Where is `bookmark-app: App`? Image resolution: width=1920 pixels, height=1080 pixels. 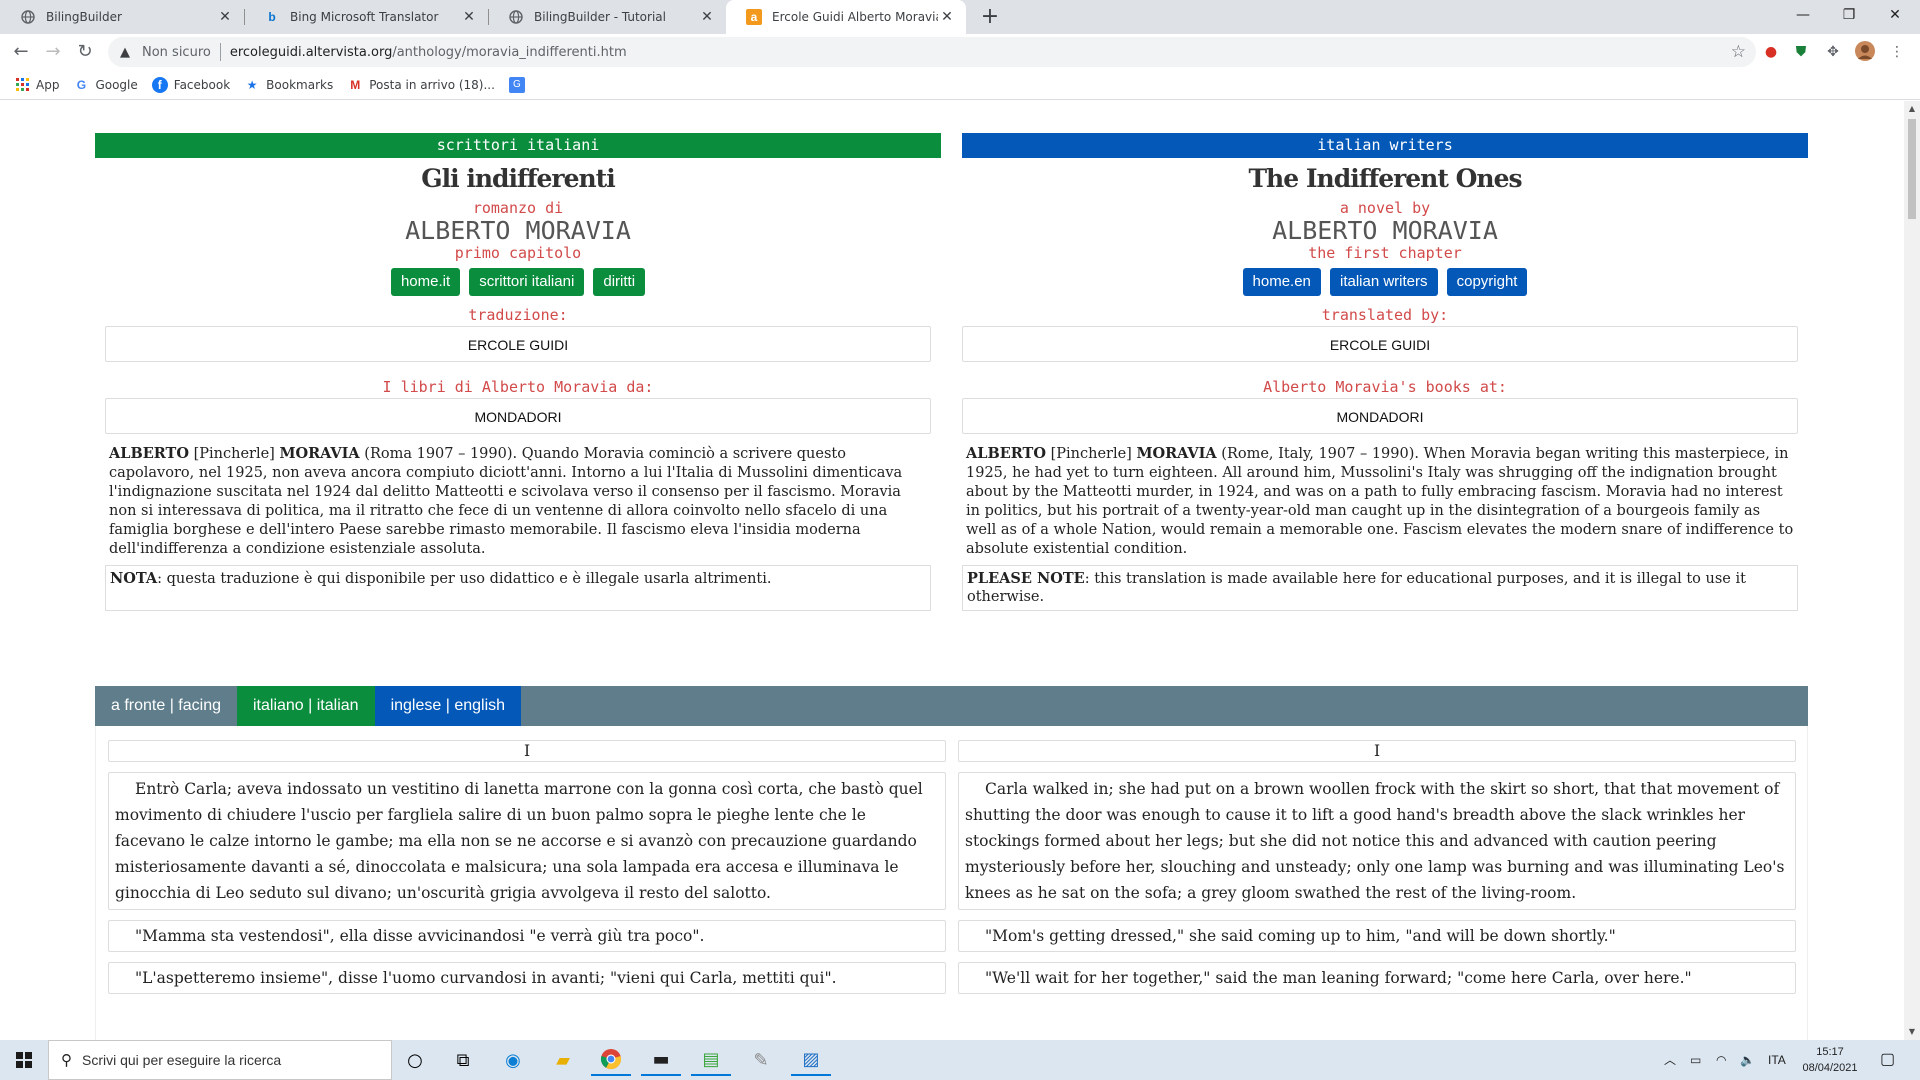 bookmark-app: App is located at coordinates (36, 85).